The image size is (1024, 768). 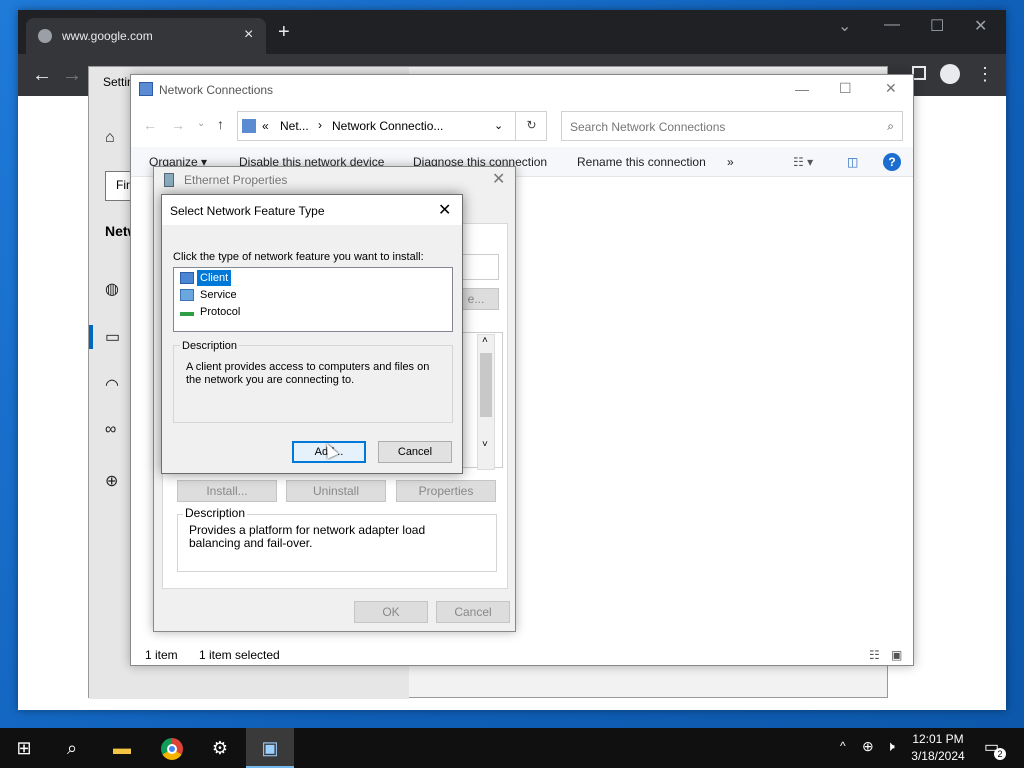 What do you see at coordinates (844, 26) in the screenshot?
I see `chrome-tab-search-icon: ⌄` at bounding box center [844, 26].